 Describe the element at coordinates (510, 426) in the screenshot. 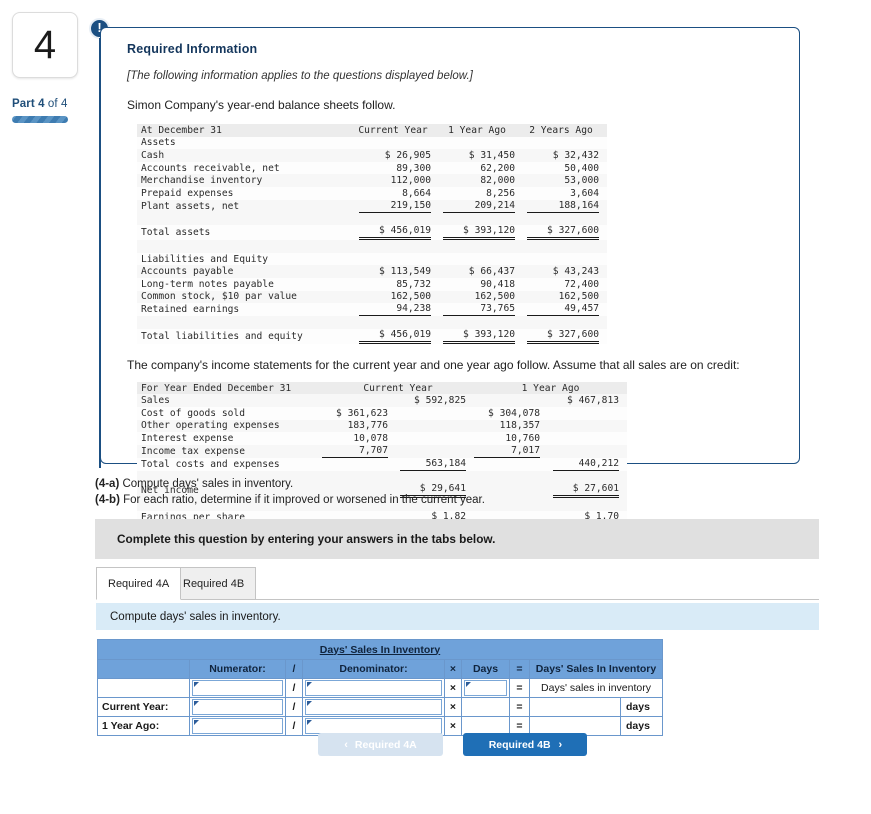

I see `row-value: 118,357` at that location.